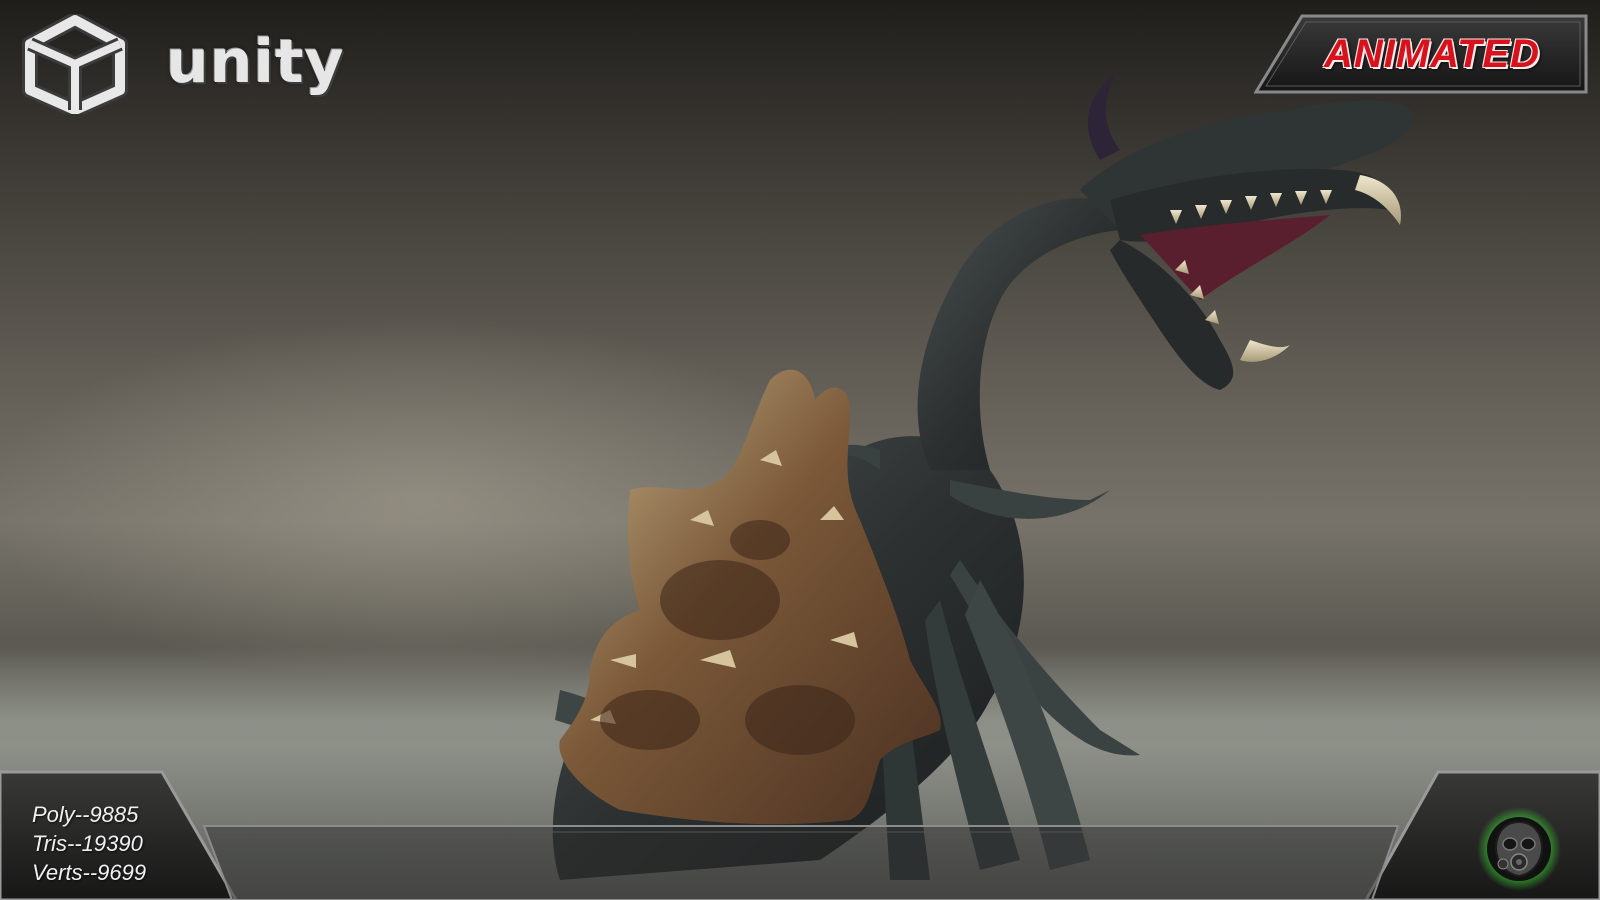 This screenshot has height=900, width=1600. Describe the element at coordinates (1519, 849) in the screenshot. I see `gas-mask-icon` at that location.